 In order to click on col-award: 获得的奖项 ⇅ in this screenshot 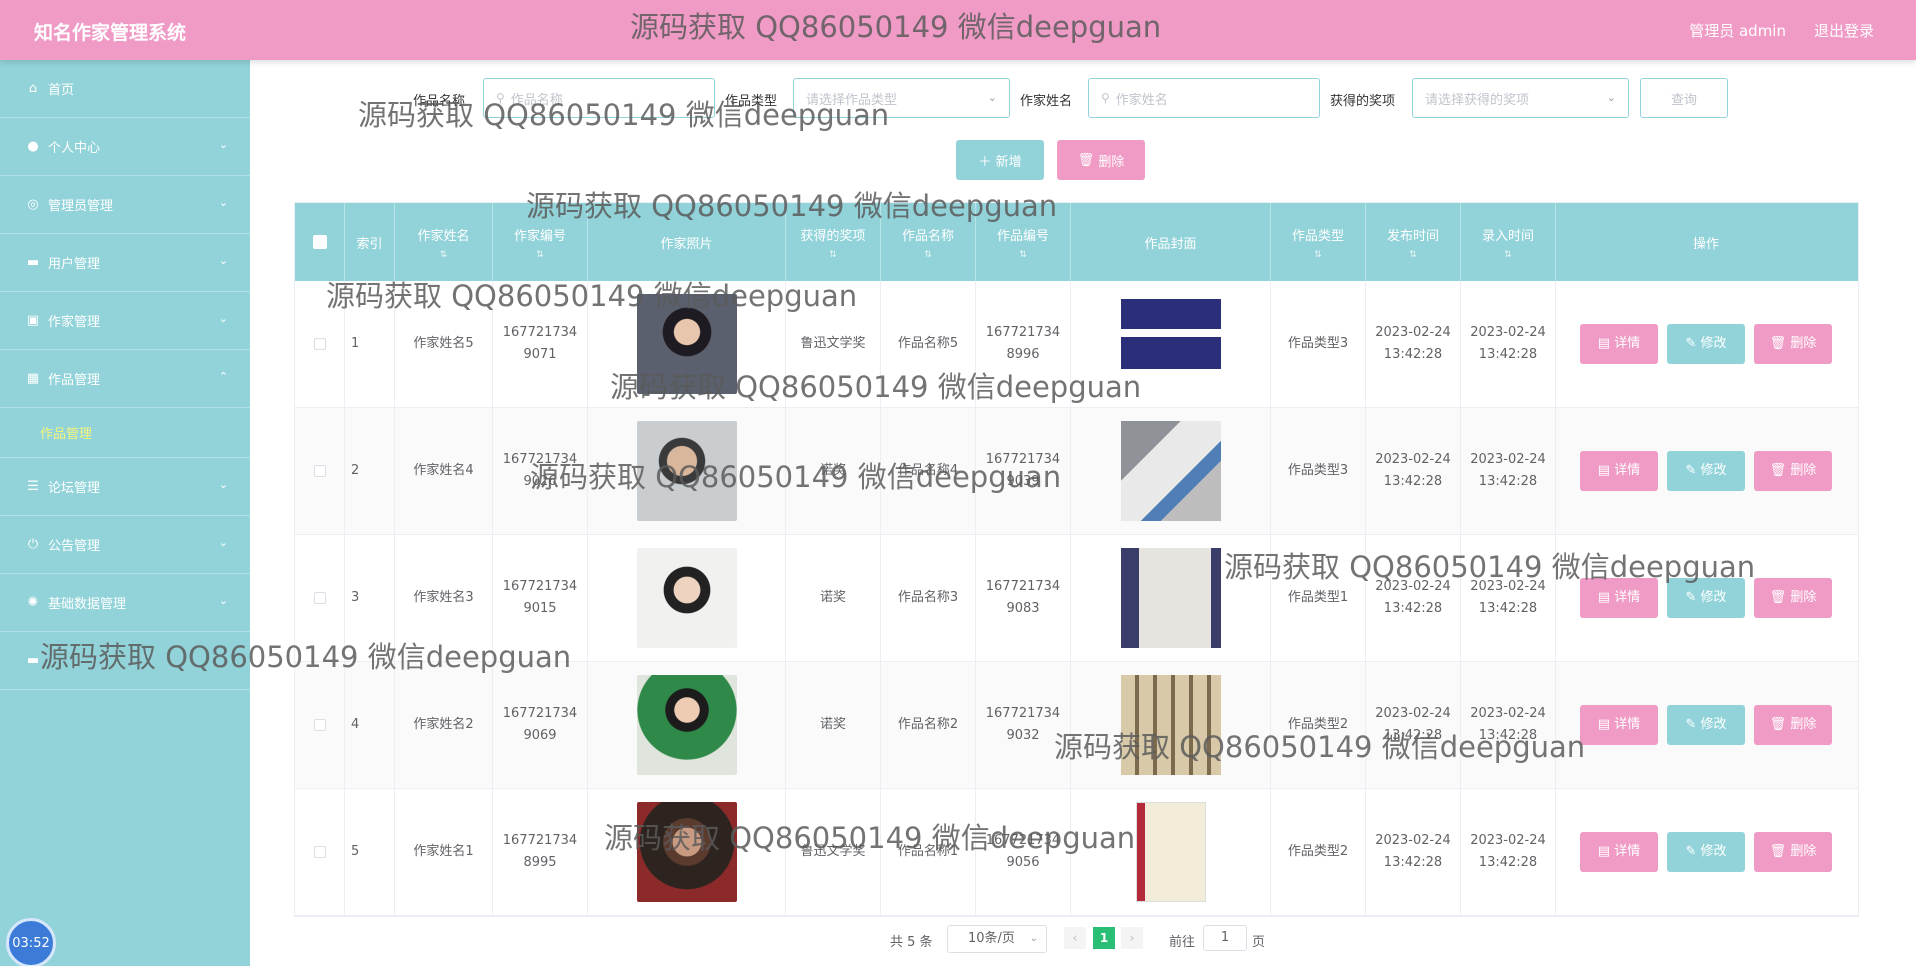, I will do `click(833, 242)`.